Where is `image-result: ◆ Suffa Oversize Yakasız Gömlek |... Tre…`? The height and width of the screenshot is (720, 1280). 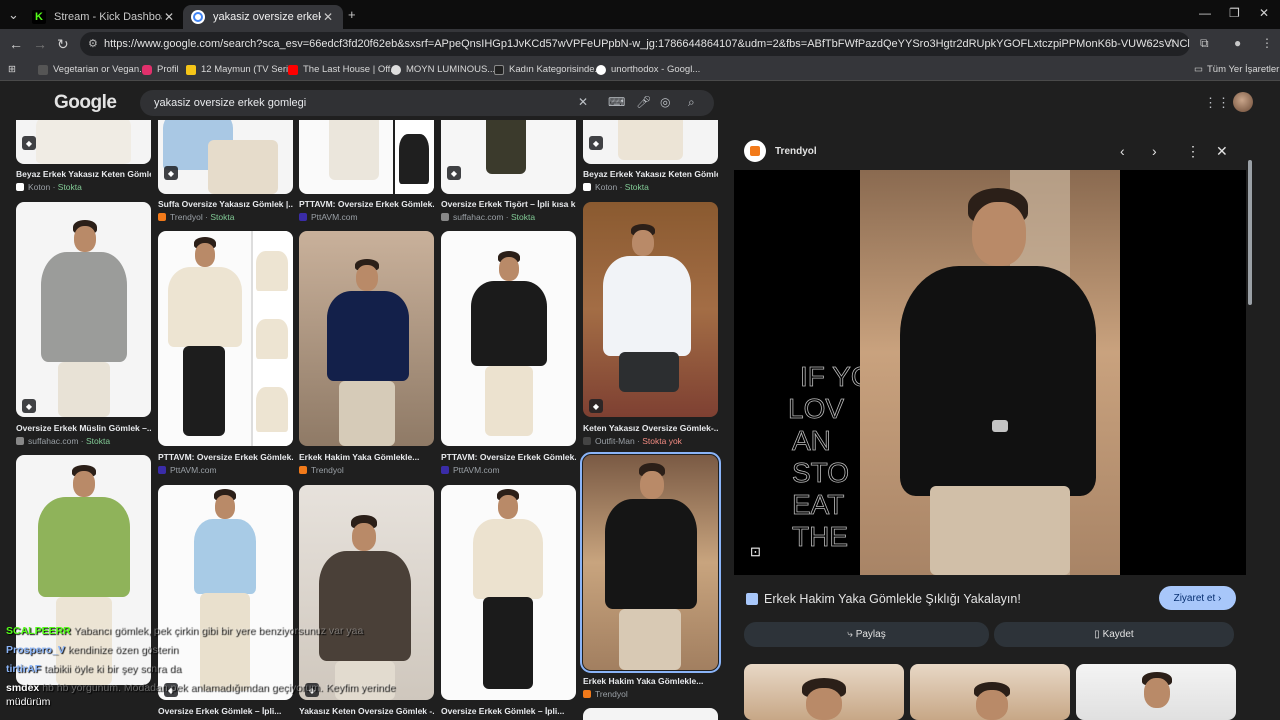 image-result: ◆ Suffa Oversize Yakasız Gömlek |... Tre… is located at coordinates (225, 171).